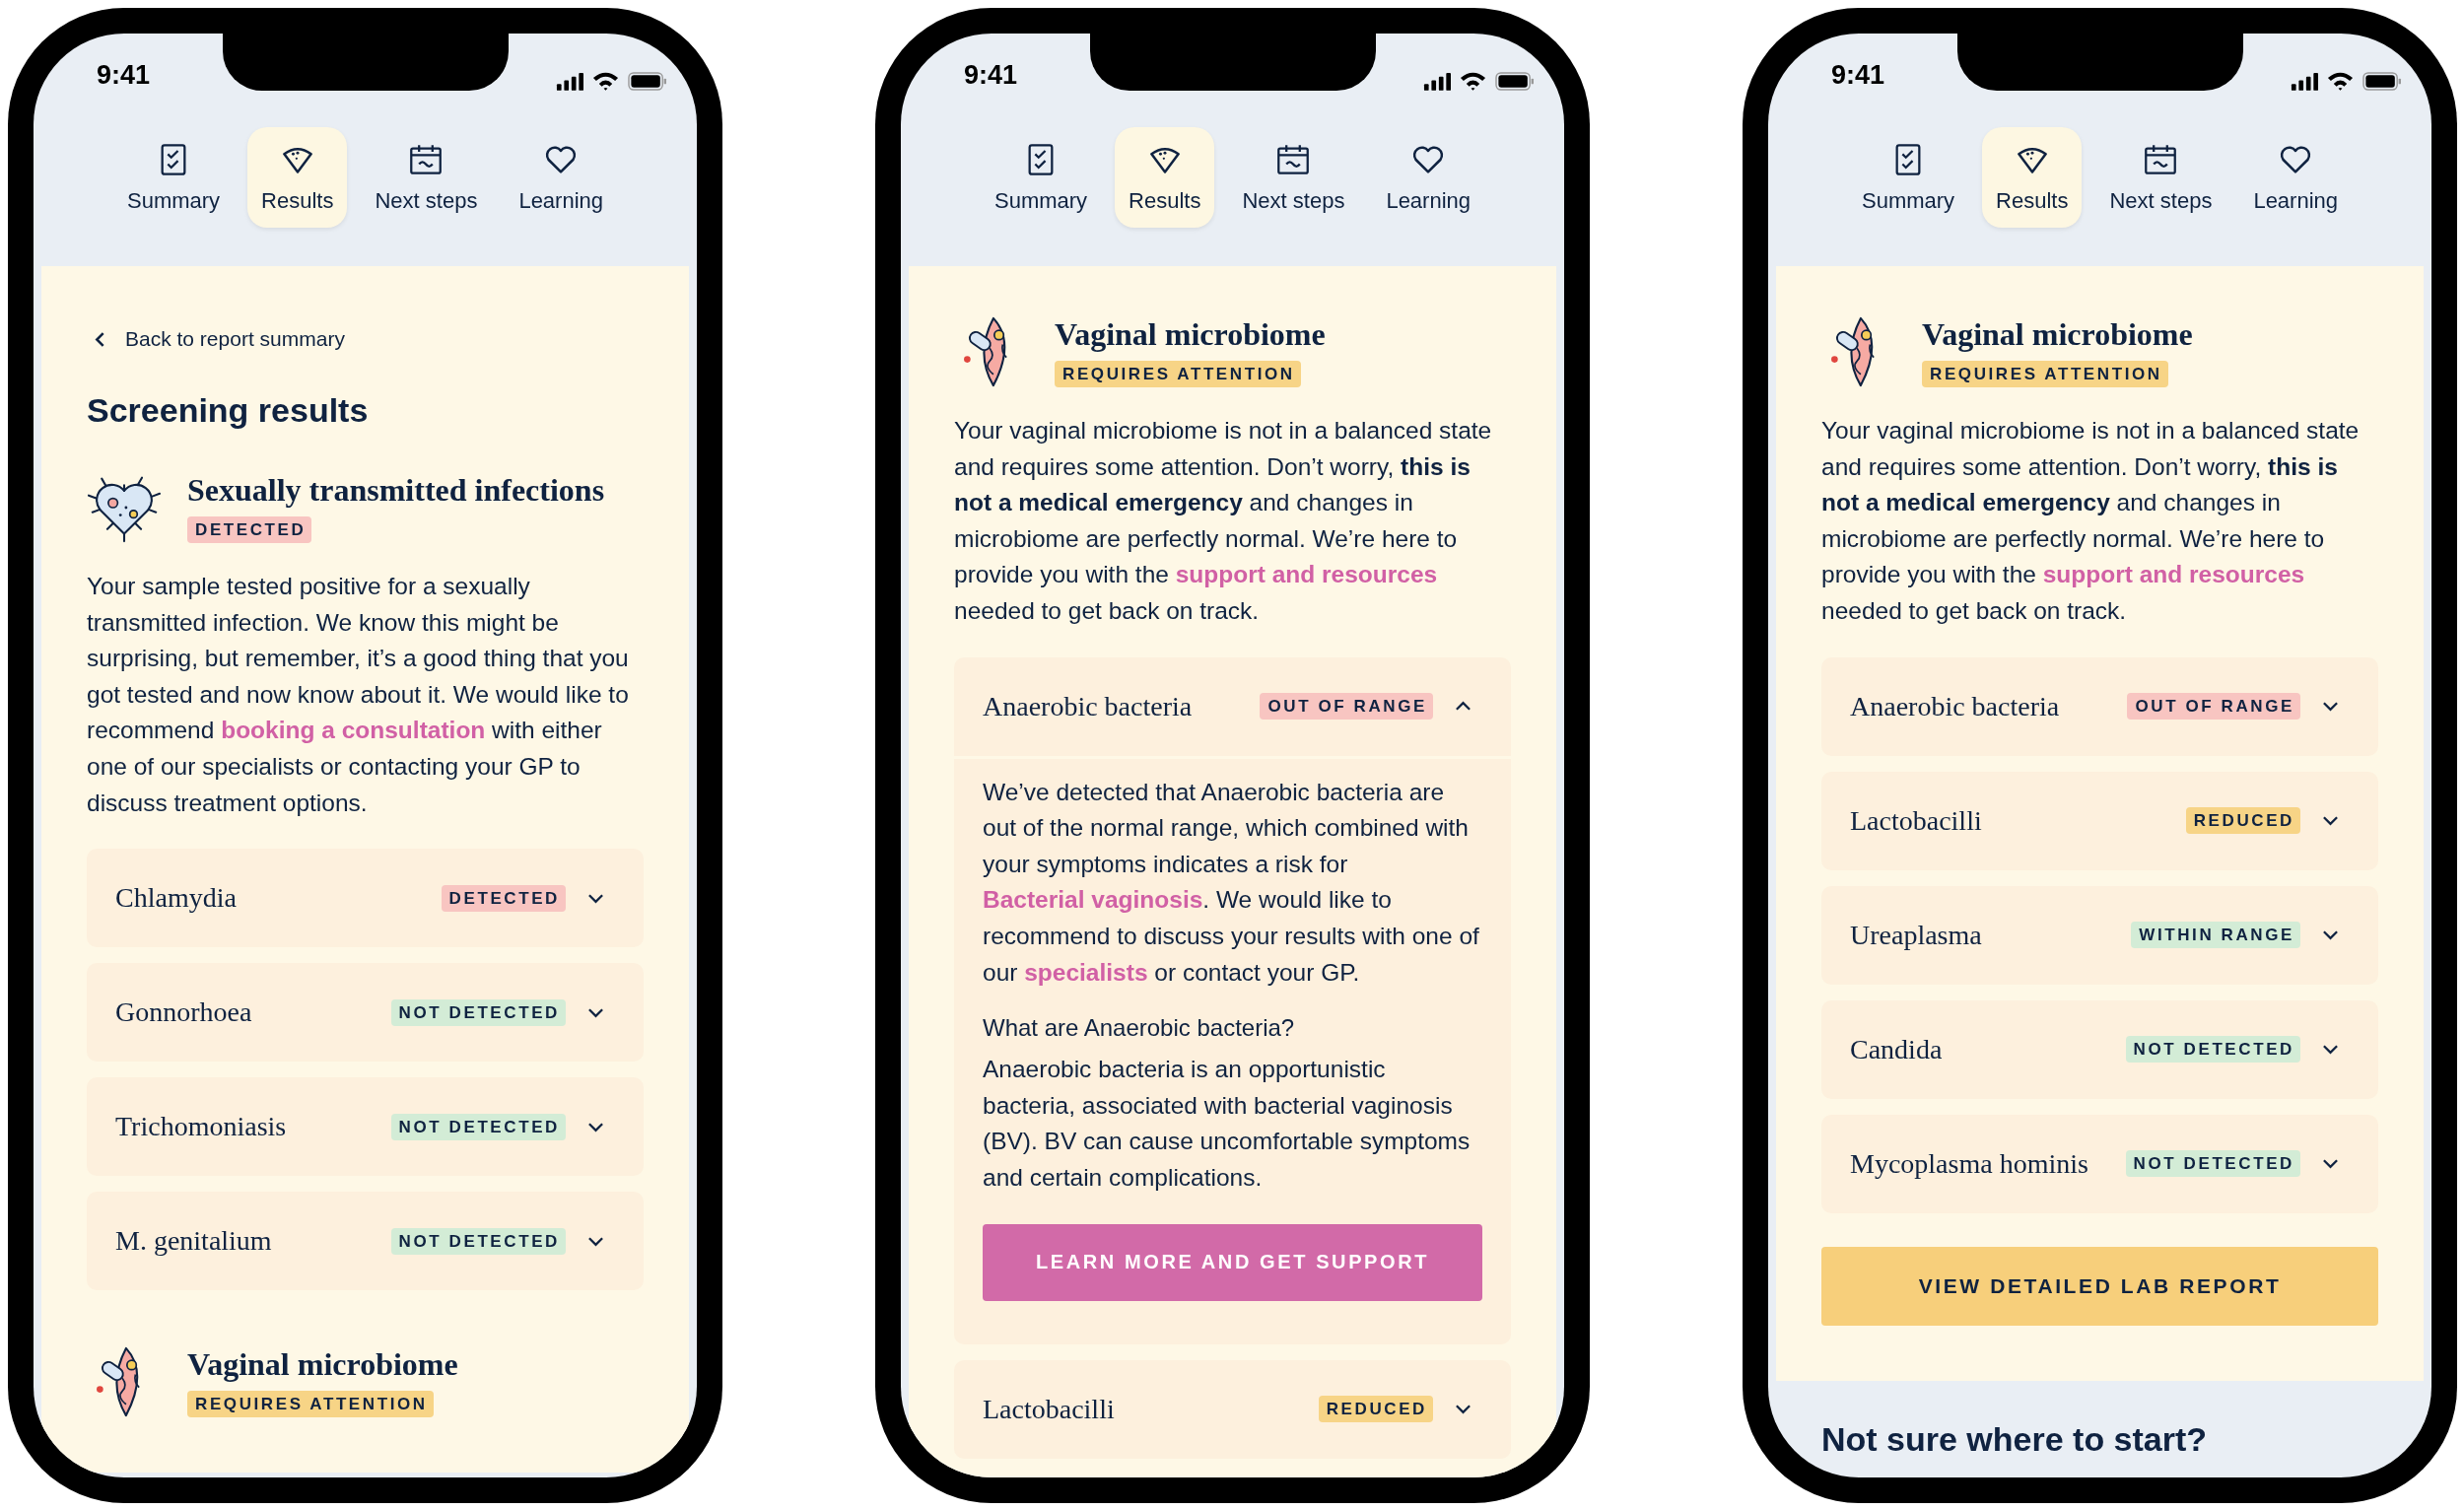  I want to click on subheading: What are Anaerobic bacteria?, so click(1139, 1028).